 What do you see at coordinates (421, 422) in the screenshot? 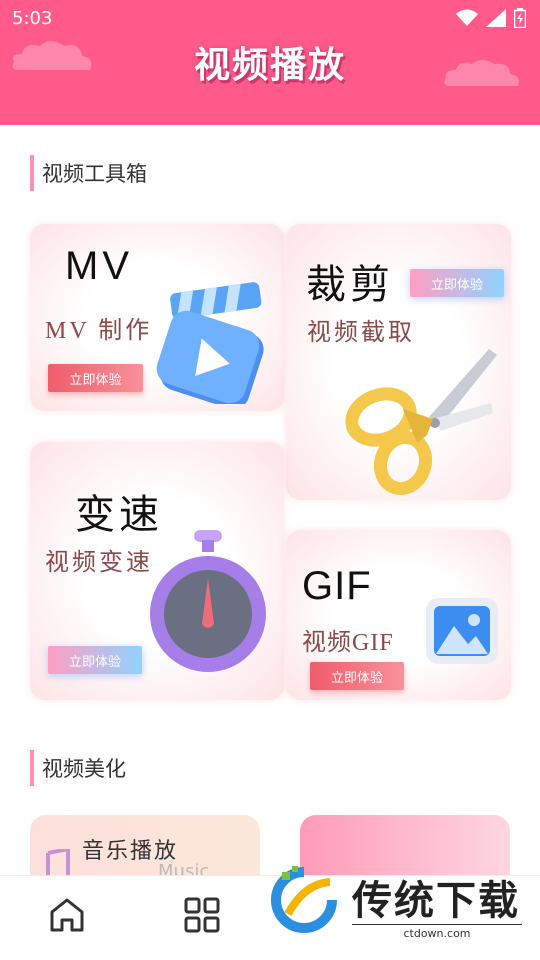
I see `scissors-icon` at bounding box center [421, 422].